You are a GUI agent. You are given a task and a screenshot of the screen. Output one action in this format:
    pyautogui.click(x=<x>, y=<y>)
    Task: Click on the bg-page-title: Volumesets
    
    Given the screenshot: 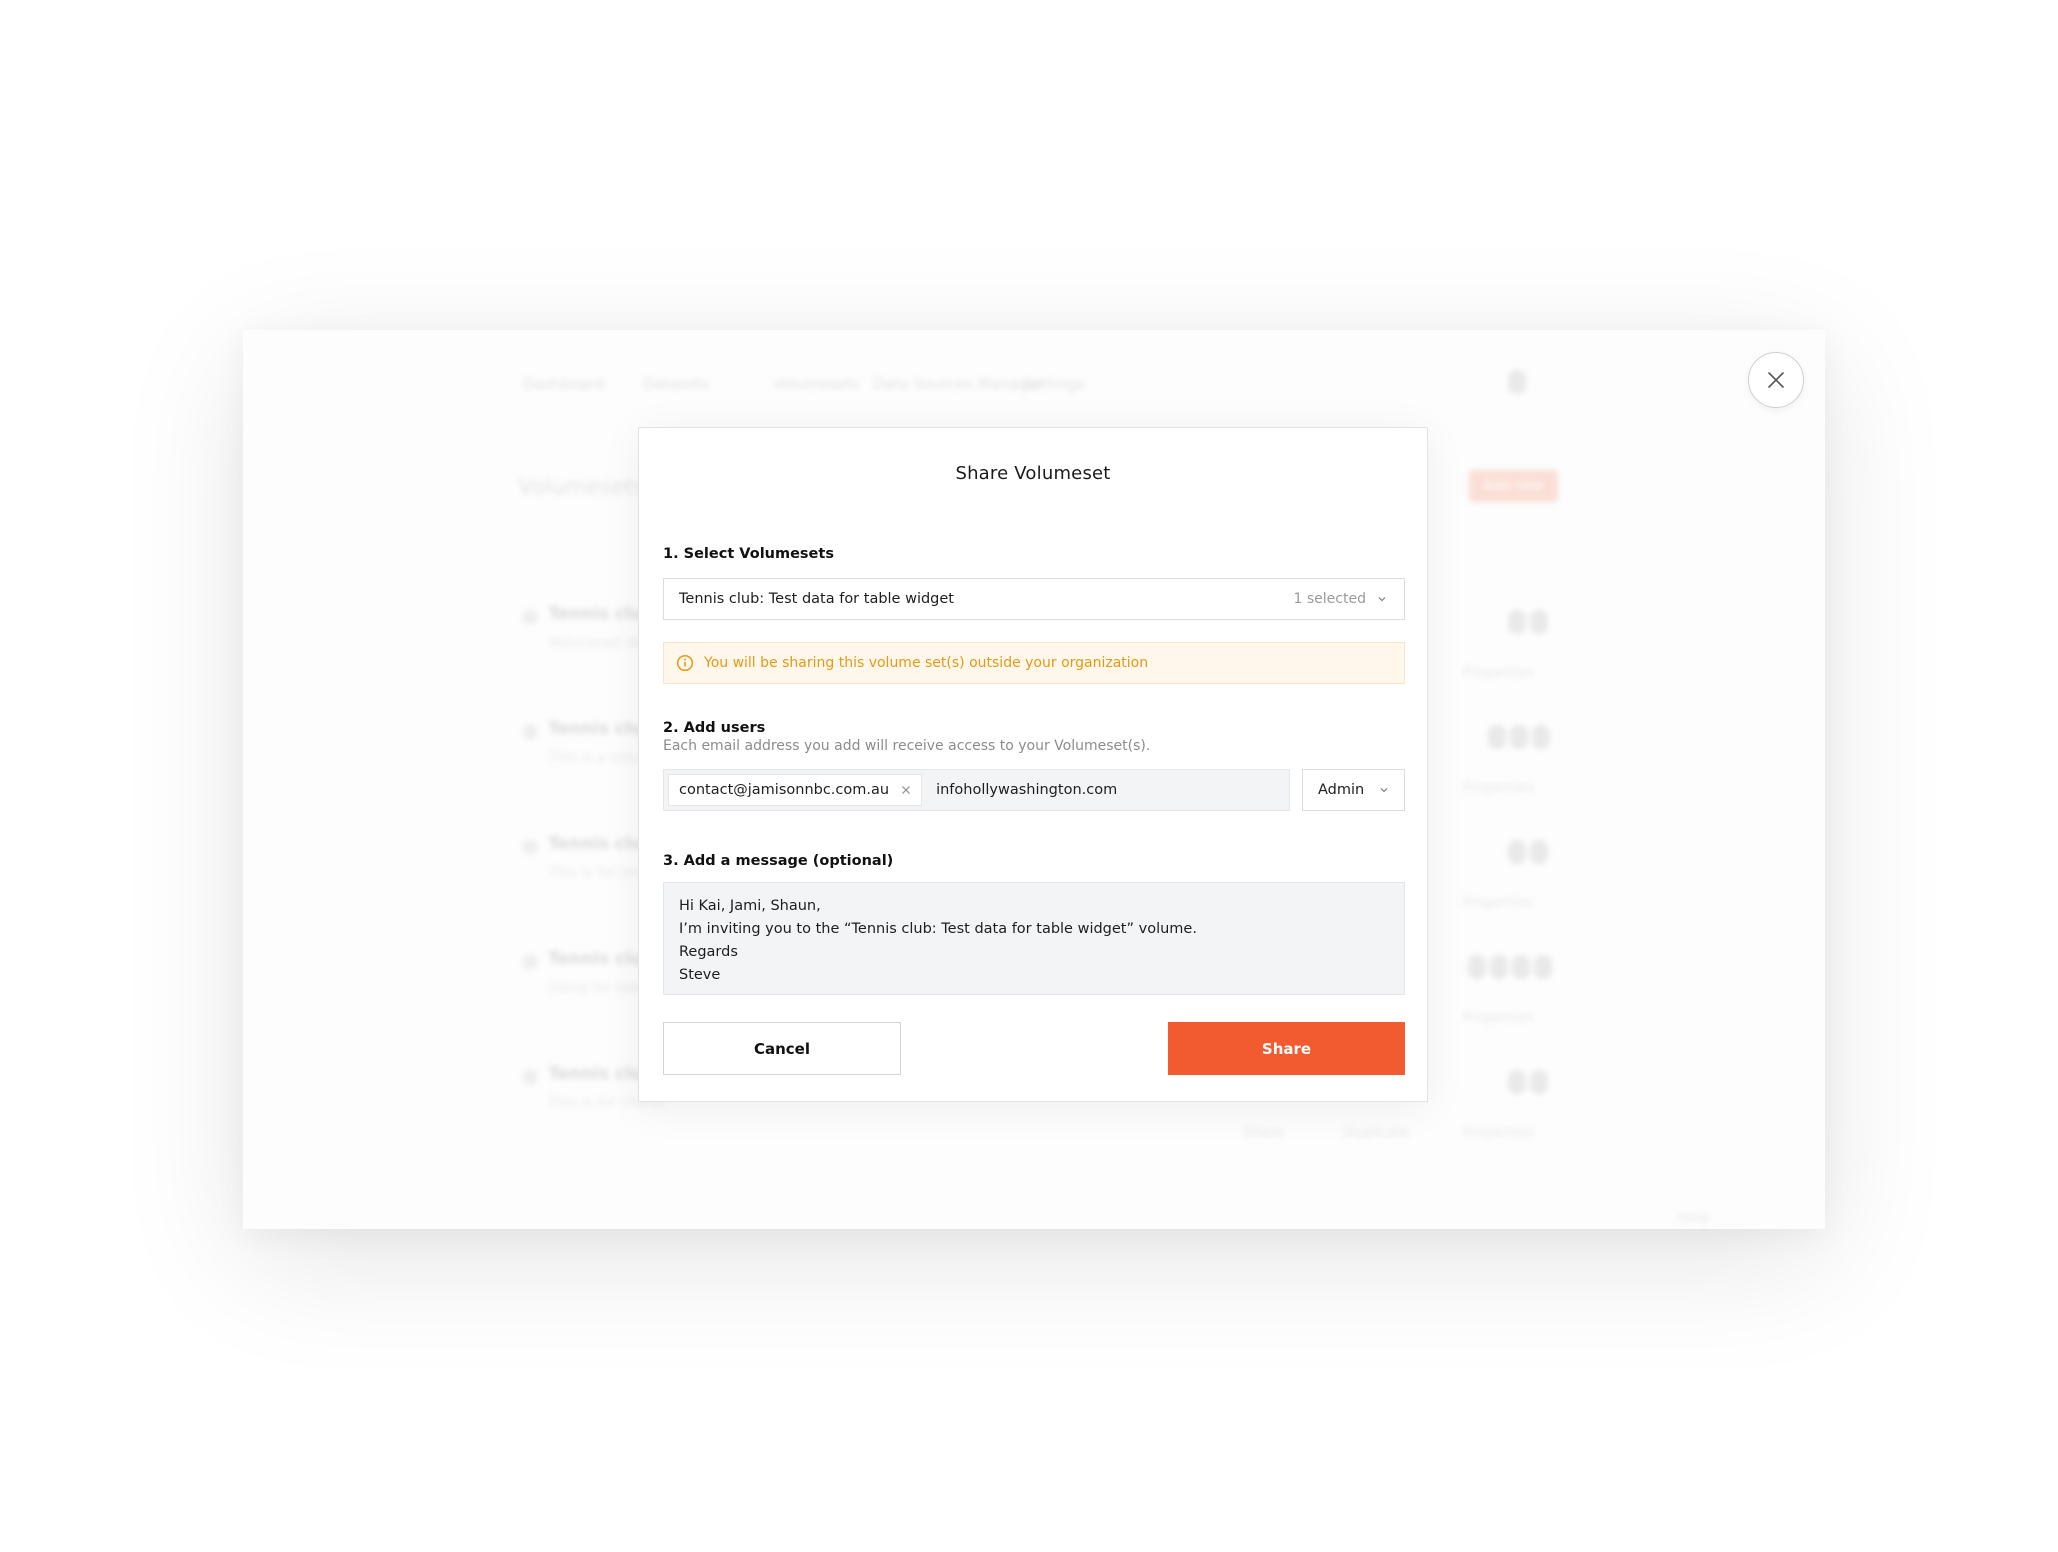 What is the action you would take?
    pyautogui.click(x=581, y=487)
    